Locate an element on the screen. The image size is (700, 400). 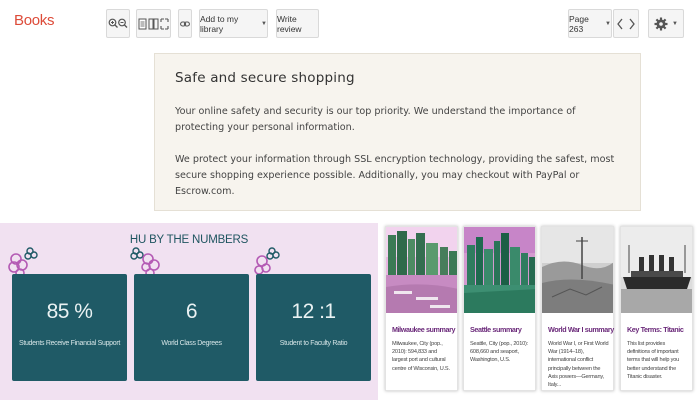
article-title: World War I summary is located at coordinates (581, 329).